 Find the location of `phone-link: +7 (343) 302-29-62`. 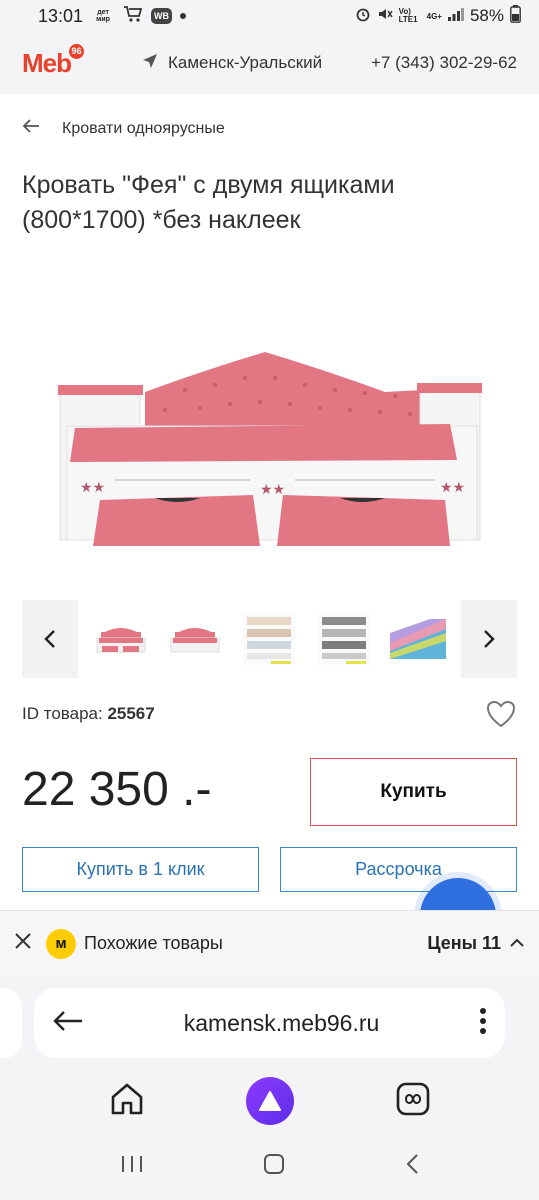

phone-link: +7 (343) 302-29-62 is located at coordinates (444, 63).